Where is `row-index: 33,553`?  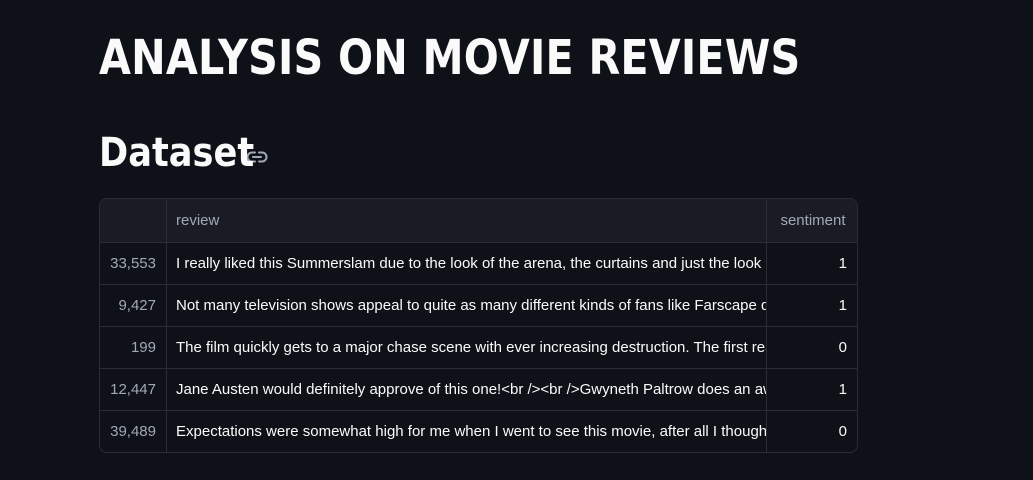
row-index: 33,553 is located at coordinates (133, 263).